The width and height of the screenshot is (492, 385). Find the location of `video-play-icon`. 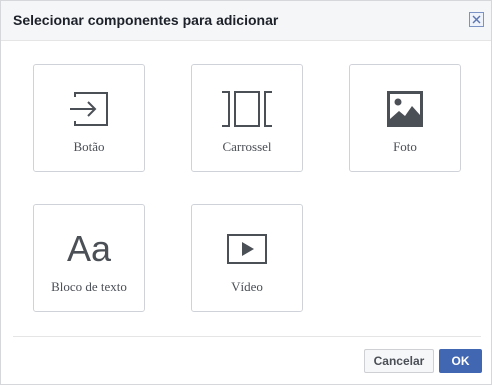

video-play-icon is located at coordinates (247, 249).